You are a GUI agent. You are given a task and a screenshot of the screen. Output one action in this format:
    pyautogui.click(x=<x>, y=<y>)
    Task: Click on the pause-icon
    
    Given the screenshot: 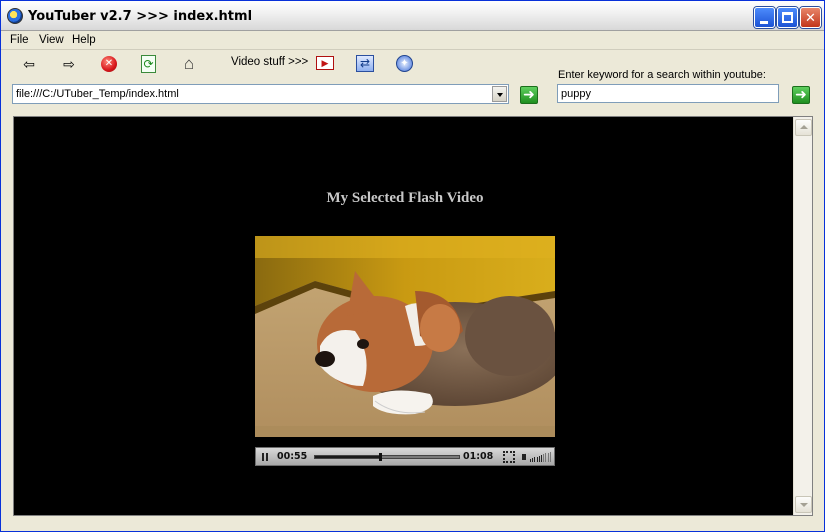 What is the action you would take?
    pyautogui.click(x=265, y=457)
    